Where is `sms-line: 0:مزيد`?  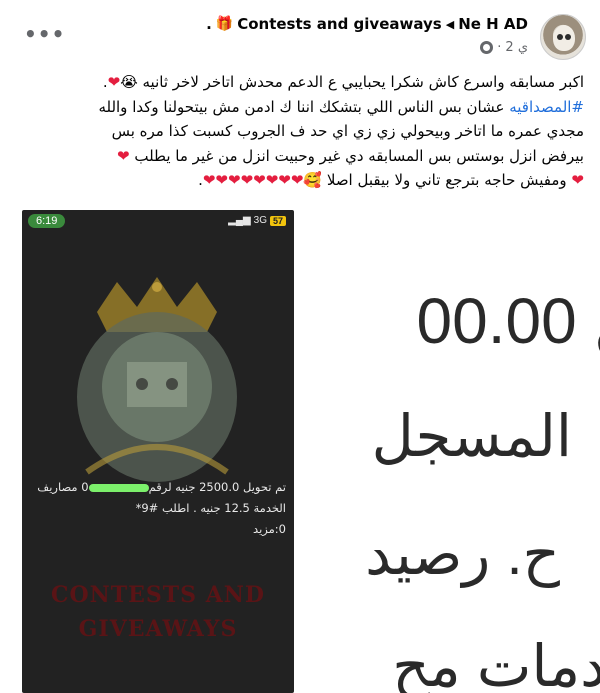 sms-line: 0:مزيد is located at coordinates (269, 529).